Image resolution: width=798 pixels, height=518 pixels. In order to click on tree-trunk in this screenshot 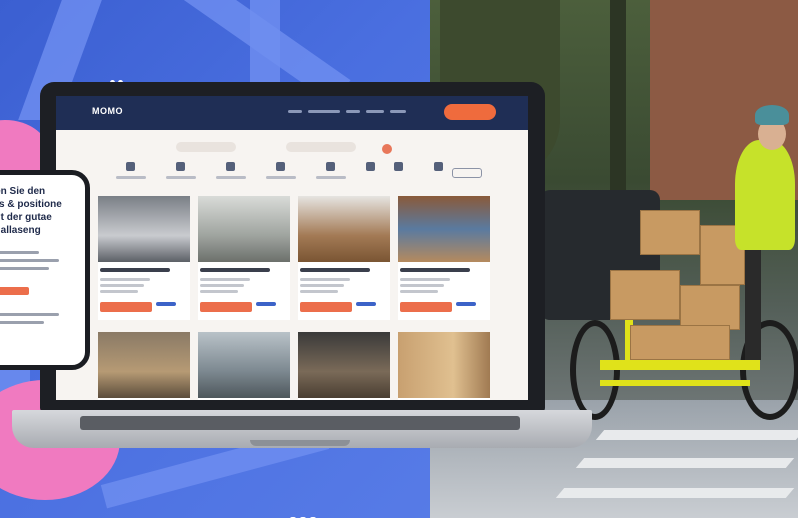, I will do `click(618, 105)`.